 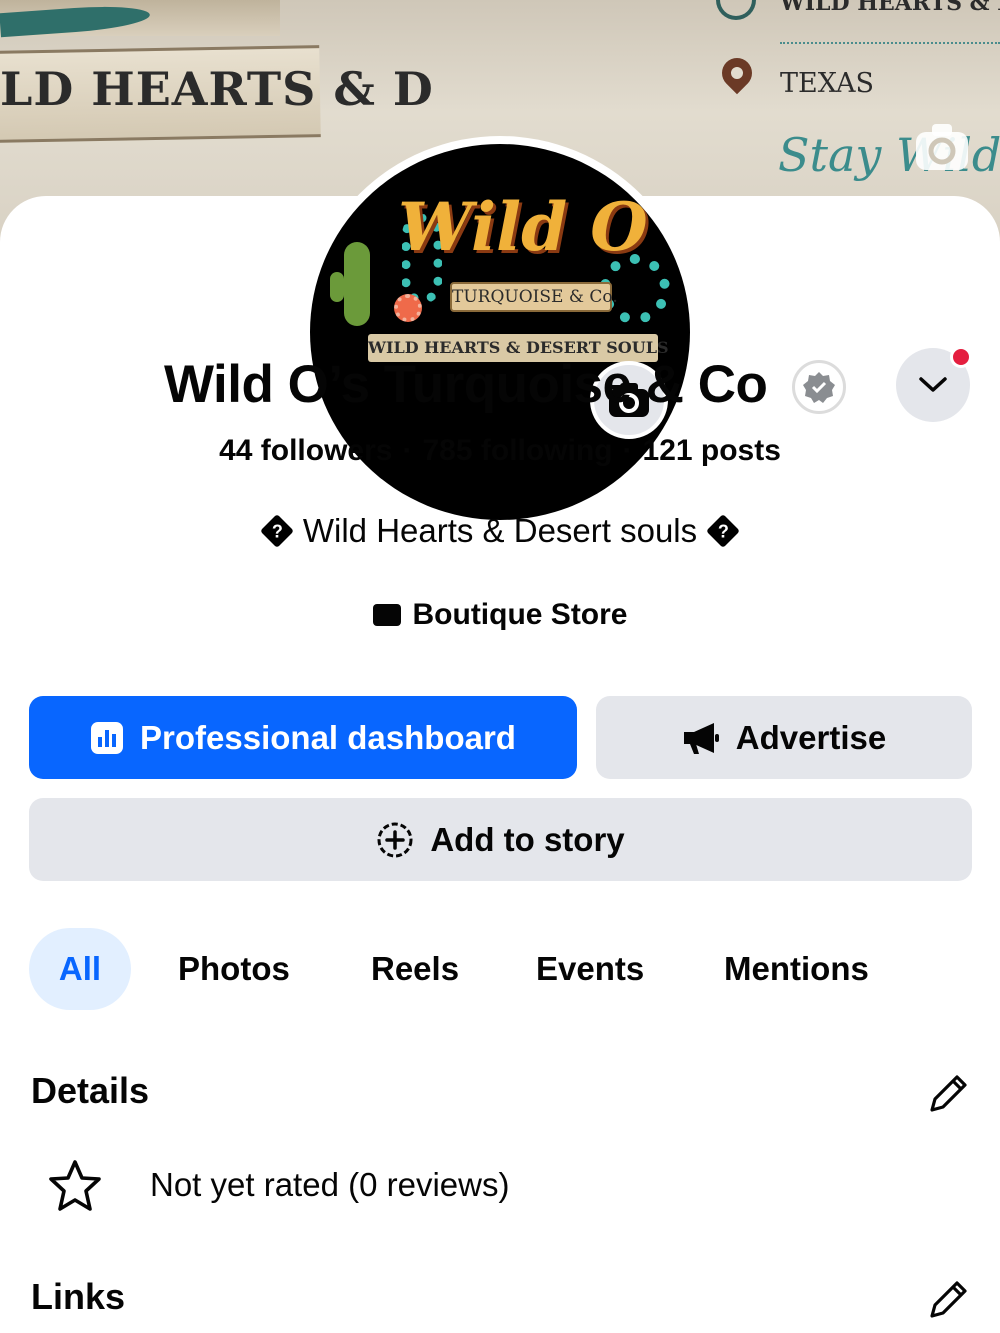 I want to click on verified-badge-icon, so click(x=819, y=387).